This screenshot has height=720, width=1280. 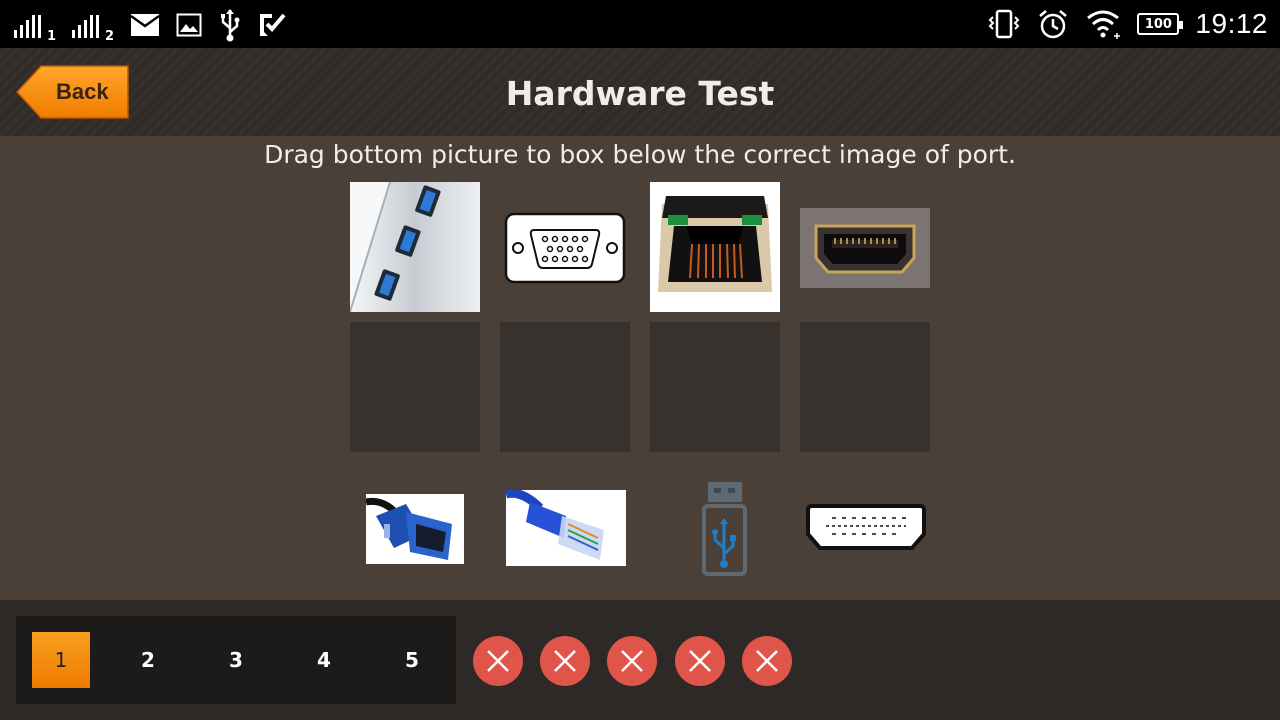 What do you see at coordinates (51, 36) in the screenshot?
I see `sim1-label: 1` at bounding box center [51, 36].